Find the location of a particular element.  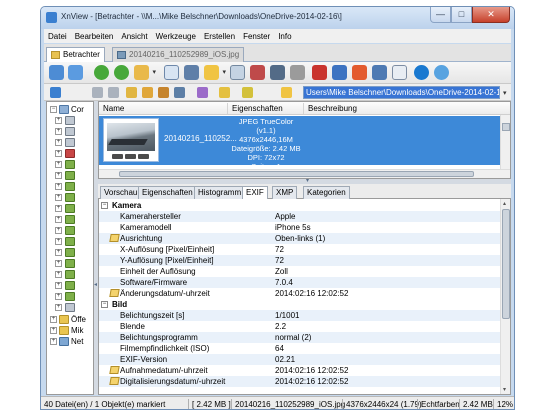

exif-row: X-Auflösung [Pixel/Einheit] 72 is located at coordinates (300, 249).